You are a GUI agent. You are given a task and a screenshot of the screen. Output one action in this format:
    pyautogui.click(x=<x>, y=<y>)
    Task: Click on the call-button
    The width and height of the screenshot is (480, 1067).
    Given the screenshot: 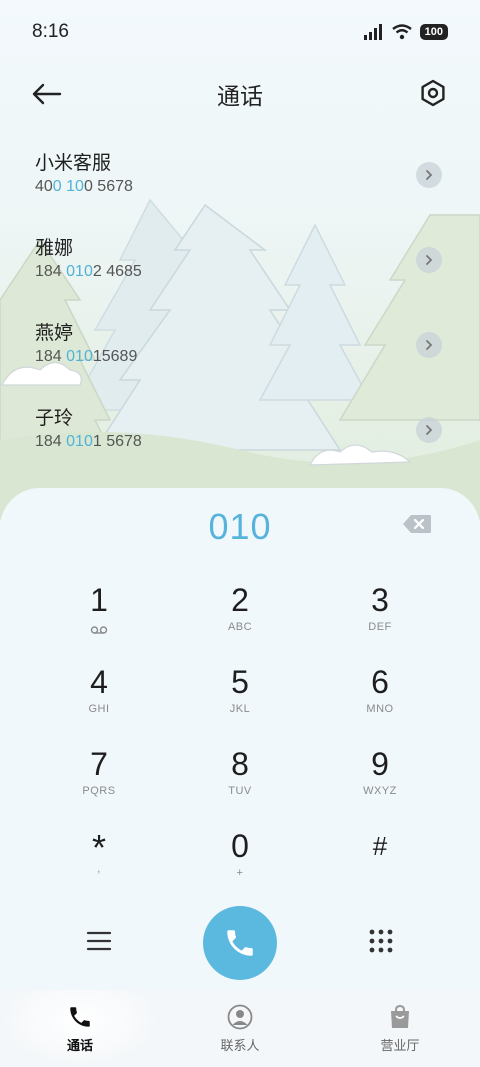 What is the action you would take?
    pyautogui.click(x=240, y=943)
    